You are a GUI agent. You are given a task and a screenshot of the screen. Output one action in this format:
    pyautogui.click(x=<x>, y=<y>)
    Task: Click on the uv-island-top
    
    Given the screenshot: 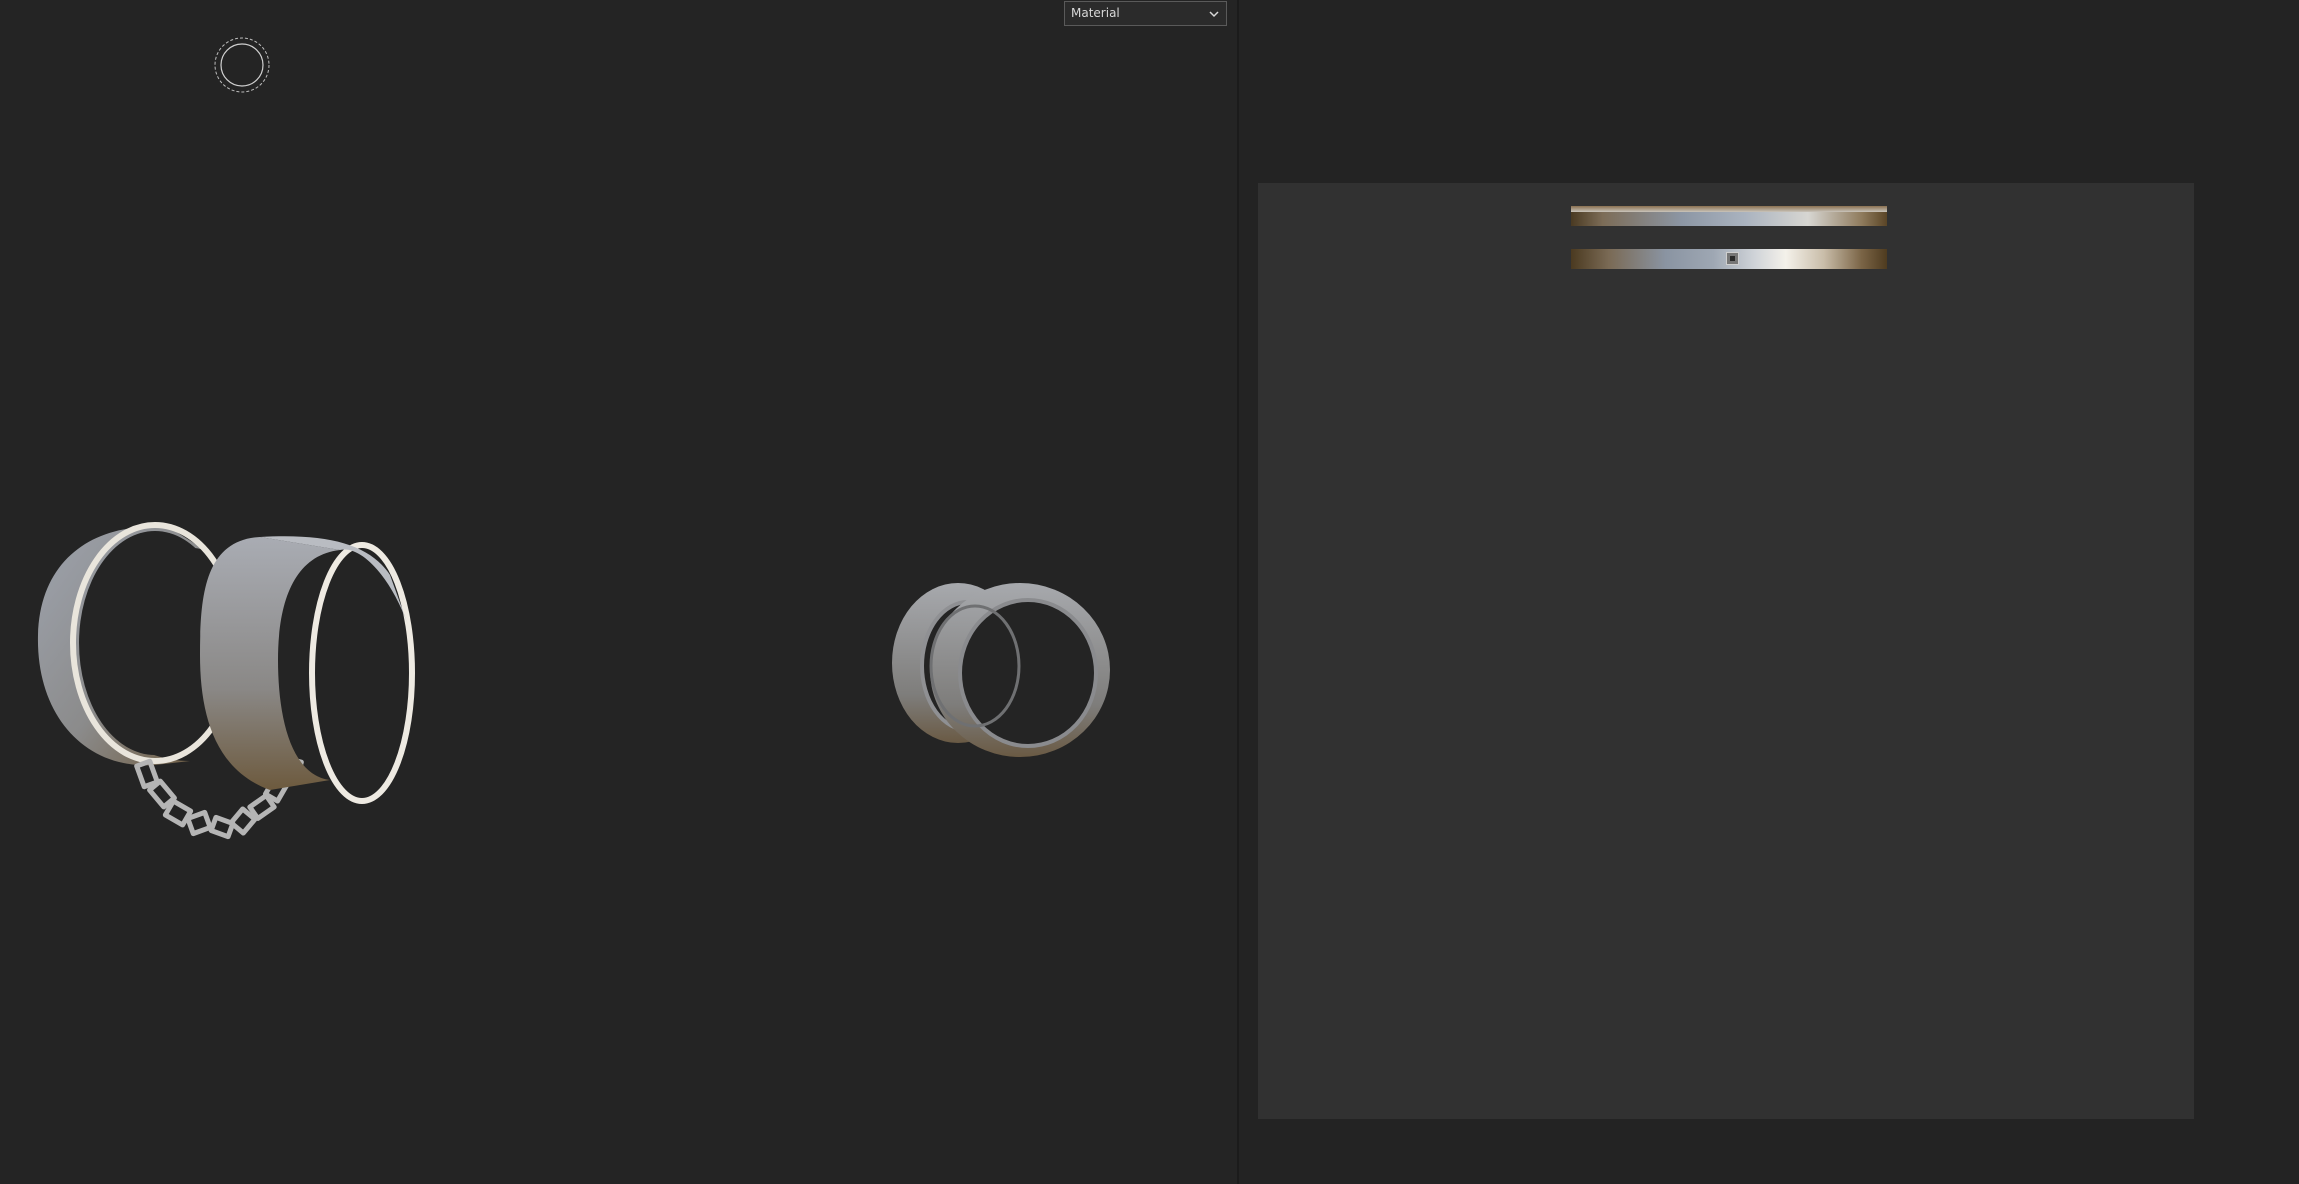 What is the action you would take?
    pyautogui.click(x=1729, y=216)
    